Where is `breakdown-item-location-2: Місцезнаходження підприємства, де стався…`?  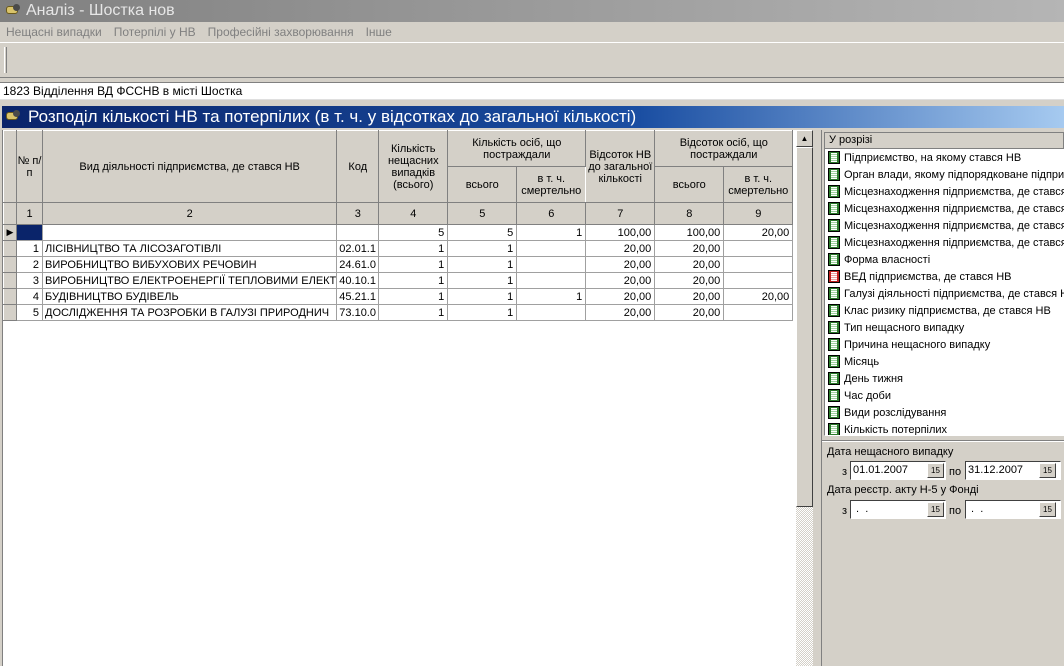
breakdown-item-location-2: Місцезнаходження підприємства, де стався… is located at coordinates (944, 208).